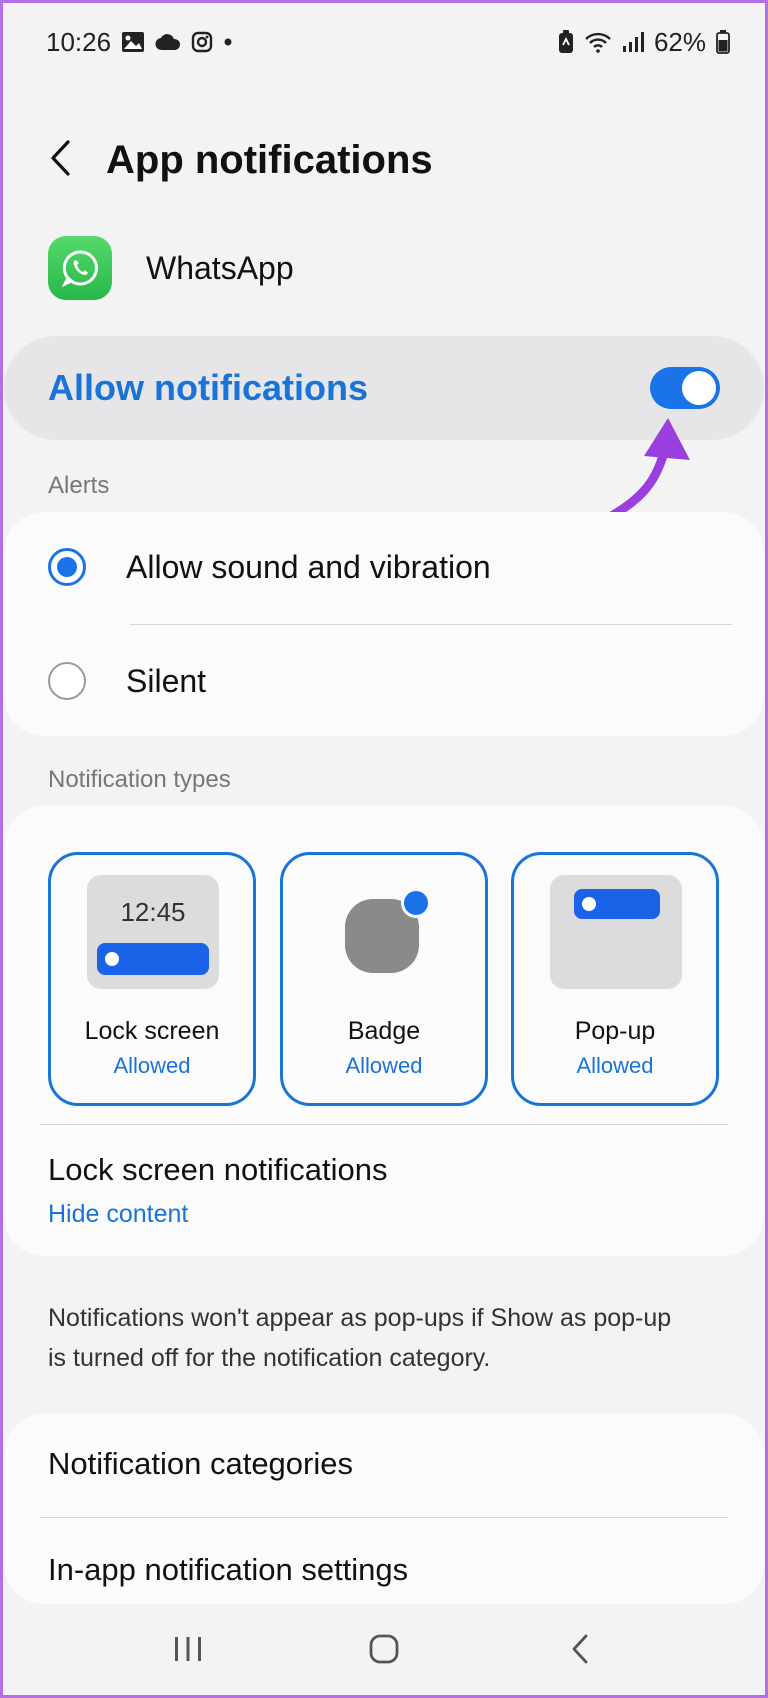 This screenshot has width=768, height=1698. I want to click on type-popup: Pop-up Allowed, so click(615, 979).